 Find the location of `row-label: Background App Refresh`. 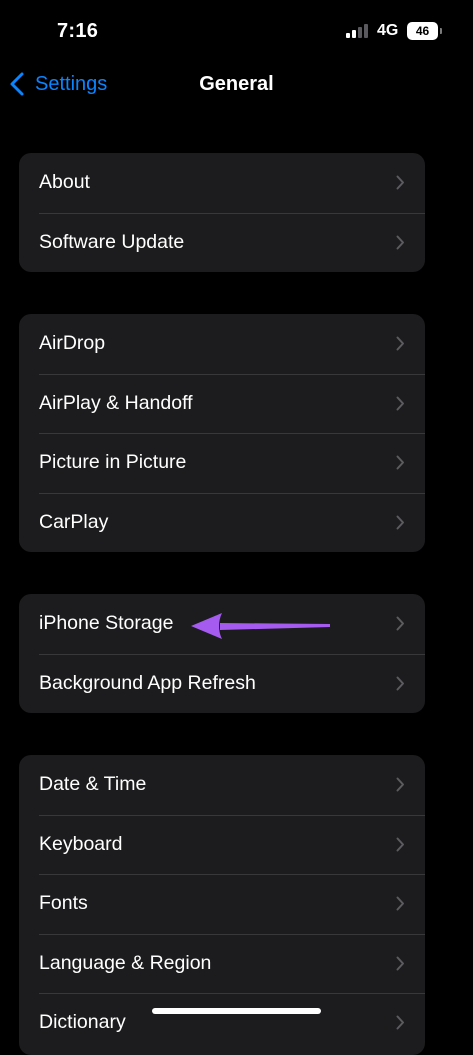

row-label: Background App Refresh is located at coordinates (147, 682).